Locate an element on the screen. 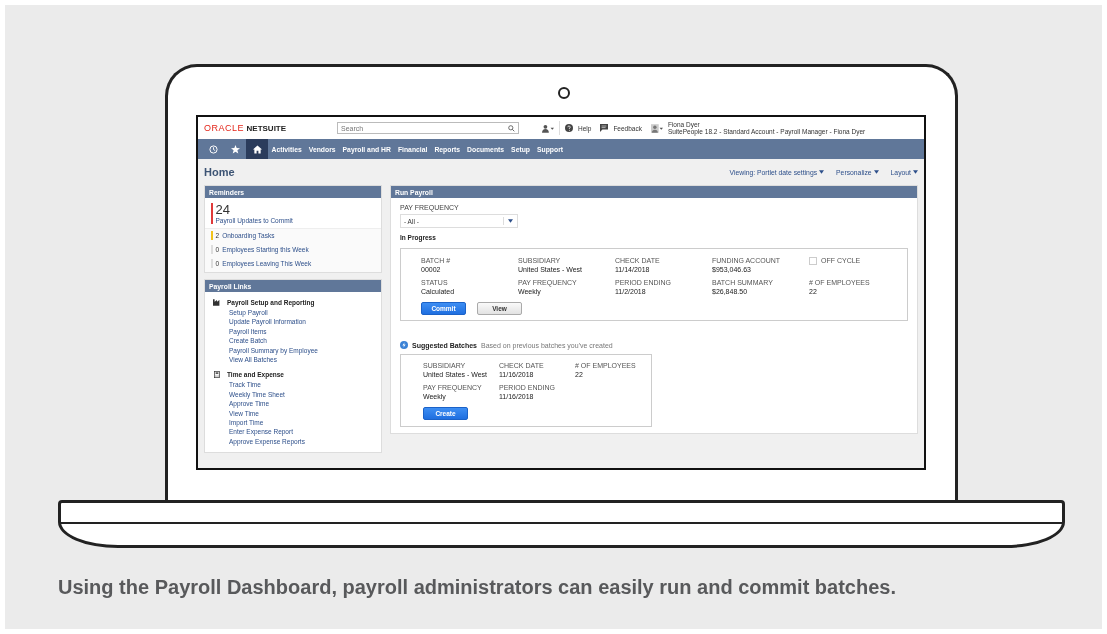 The image size is (1107, 634). chat-icon is located at coordinates (604, 128).